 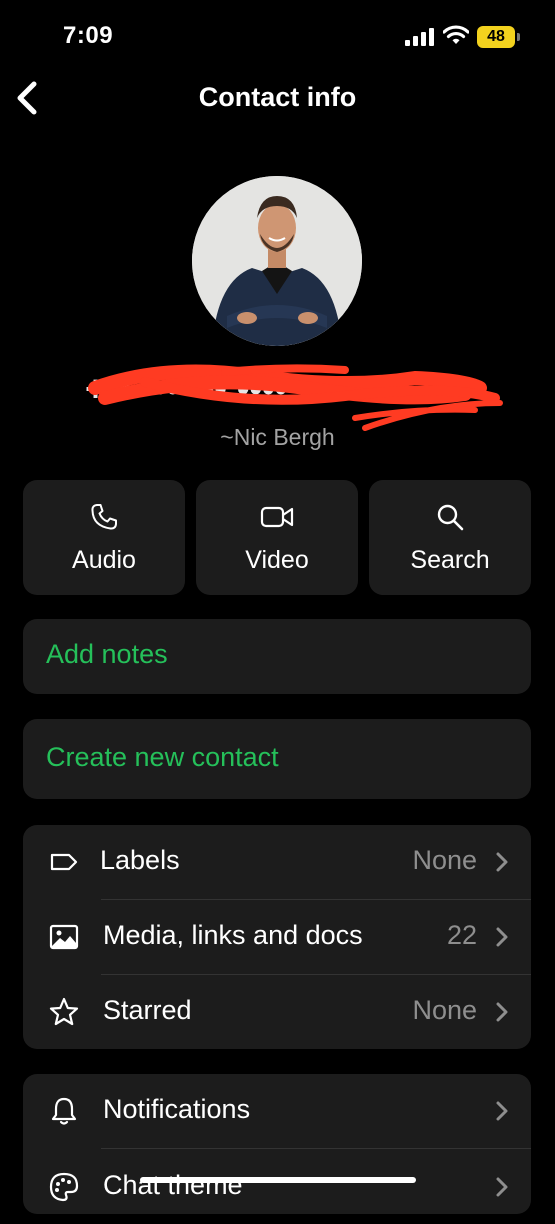 What do you see at coordinates (277, 862) in the screenshot?
I see `labels-row: Labels None` at bounding box center [277, 862].